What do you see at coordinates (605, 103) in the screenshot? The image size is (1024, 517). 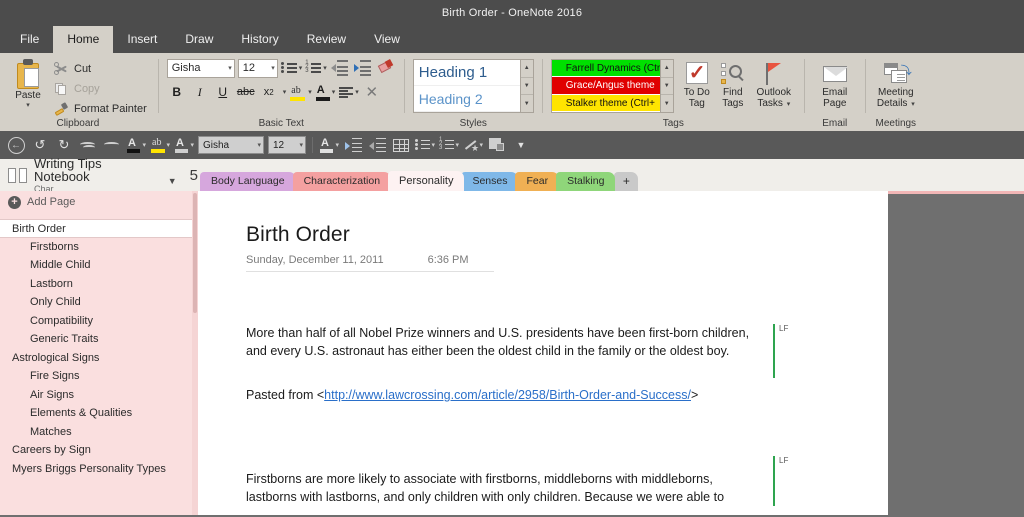 I see `tag-stalker-theme: Stalker theme (Ctrl+` at bounding box center [605, 103].